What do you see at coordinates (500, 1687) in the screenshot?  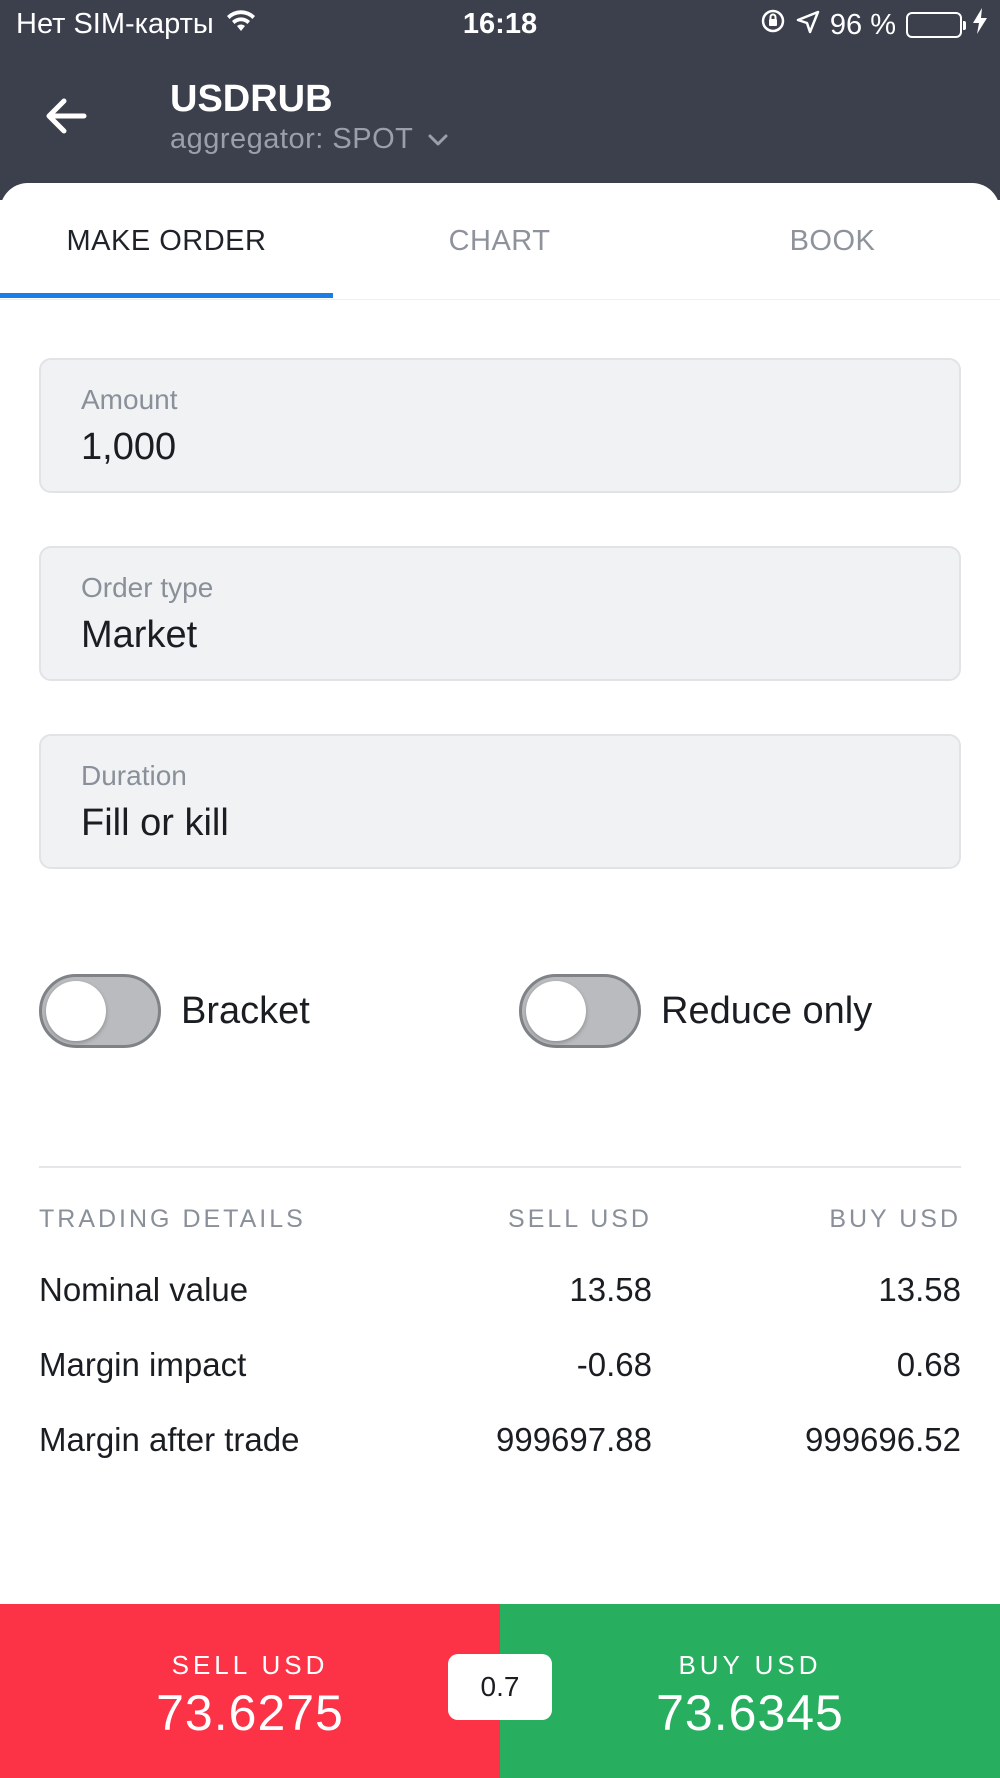 I see `spread-badge: 0.7` at bounding box center [500, 1687].